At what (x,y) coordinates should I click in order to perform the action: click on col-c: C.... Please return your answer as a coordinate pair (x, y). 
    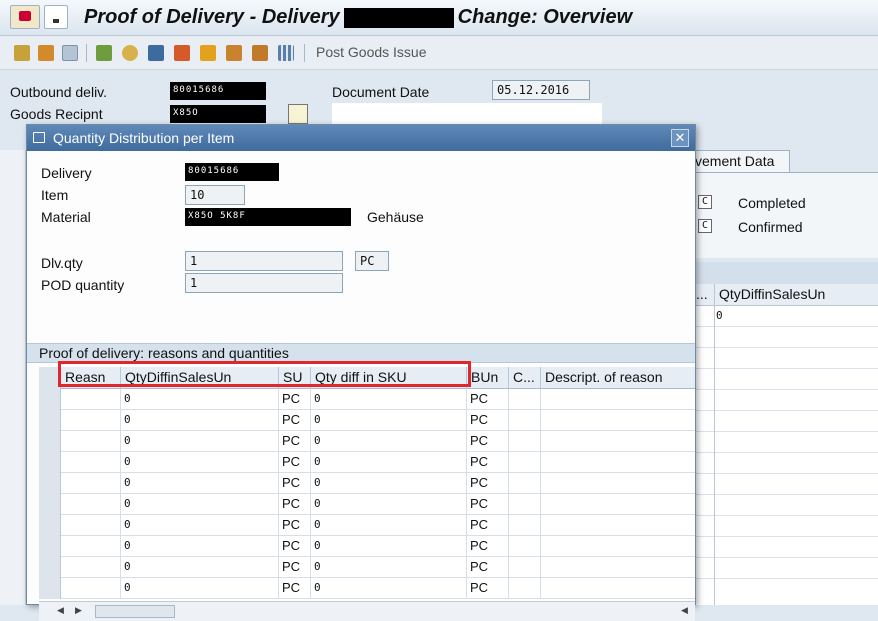
    Looking at the image, I should click on (525, 378).